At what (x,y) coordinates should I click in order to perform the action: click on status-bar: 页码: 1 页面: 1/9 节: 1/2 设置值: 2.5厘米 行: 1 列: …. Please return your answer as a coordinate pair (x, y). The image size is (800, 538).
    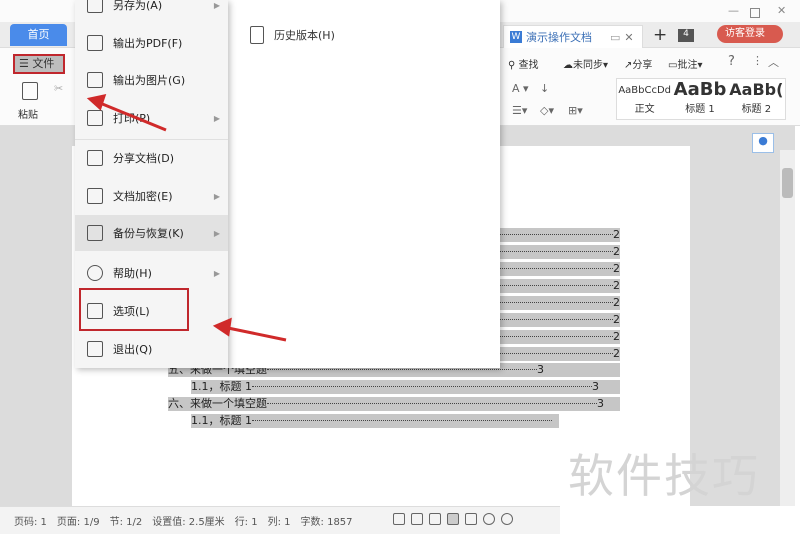
    Looking at the image, I should click on (280, 520).